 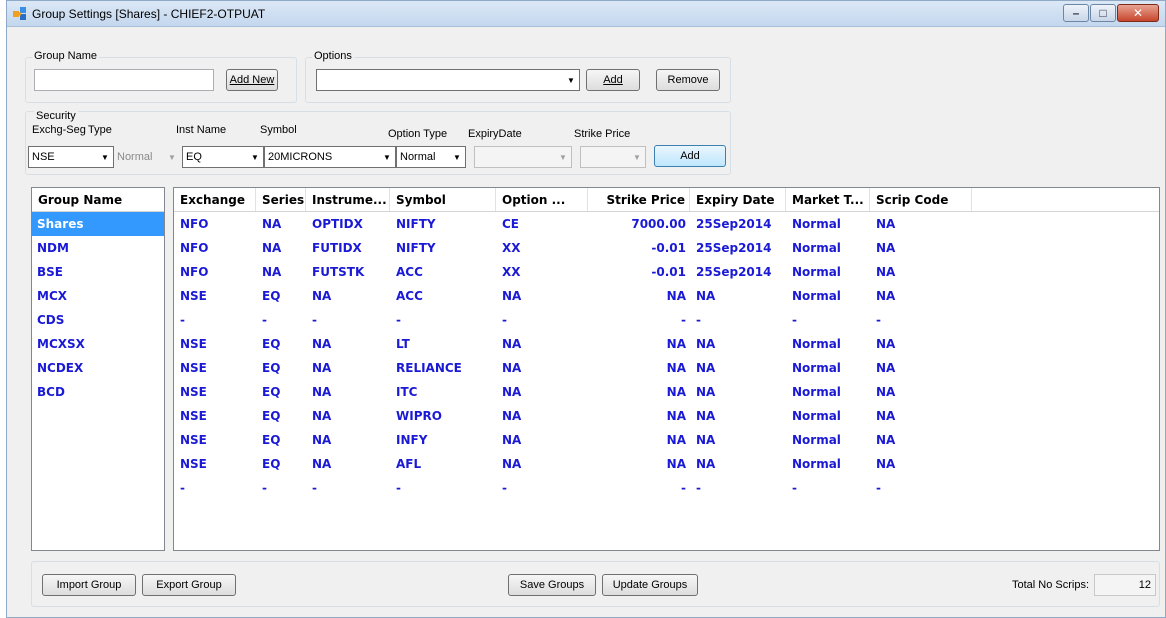 What do you see at coordinates (330, 157) in the screenshot?
I see `symbol-dropdown: 20MICRONS ▼` at bounding box center [330, 157].